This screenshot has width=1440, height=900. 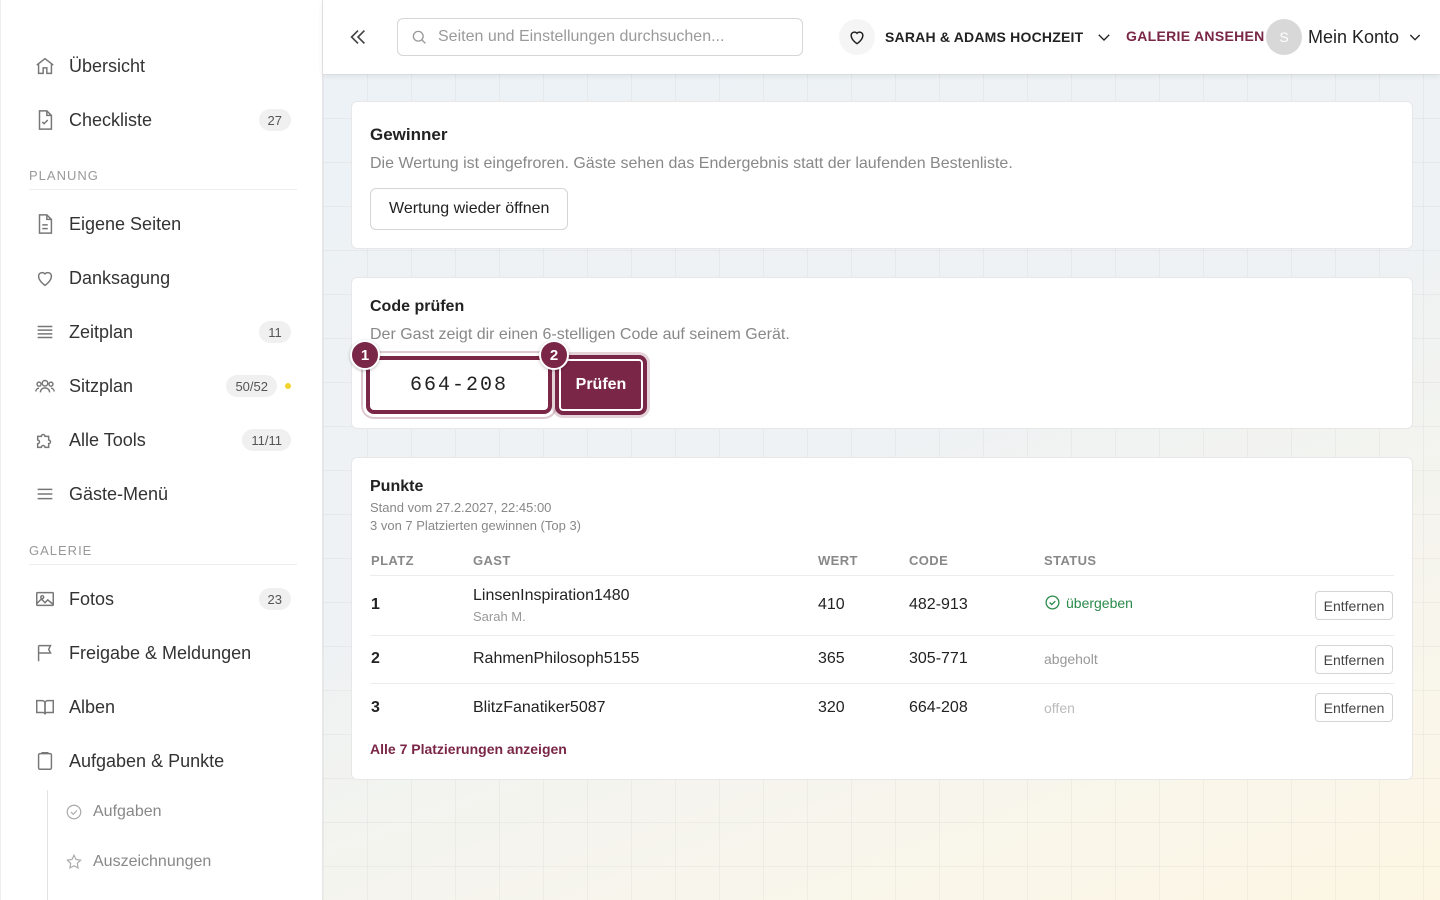 I want to click on sidebar-item-all-tools: Alle Tools 11/11, so click(x=162, y=440).